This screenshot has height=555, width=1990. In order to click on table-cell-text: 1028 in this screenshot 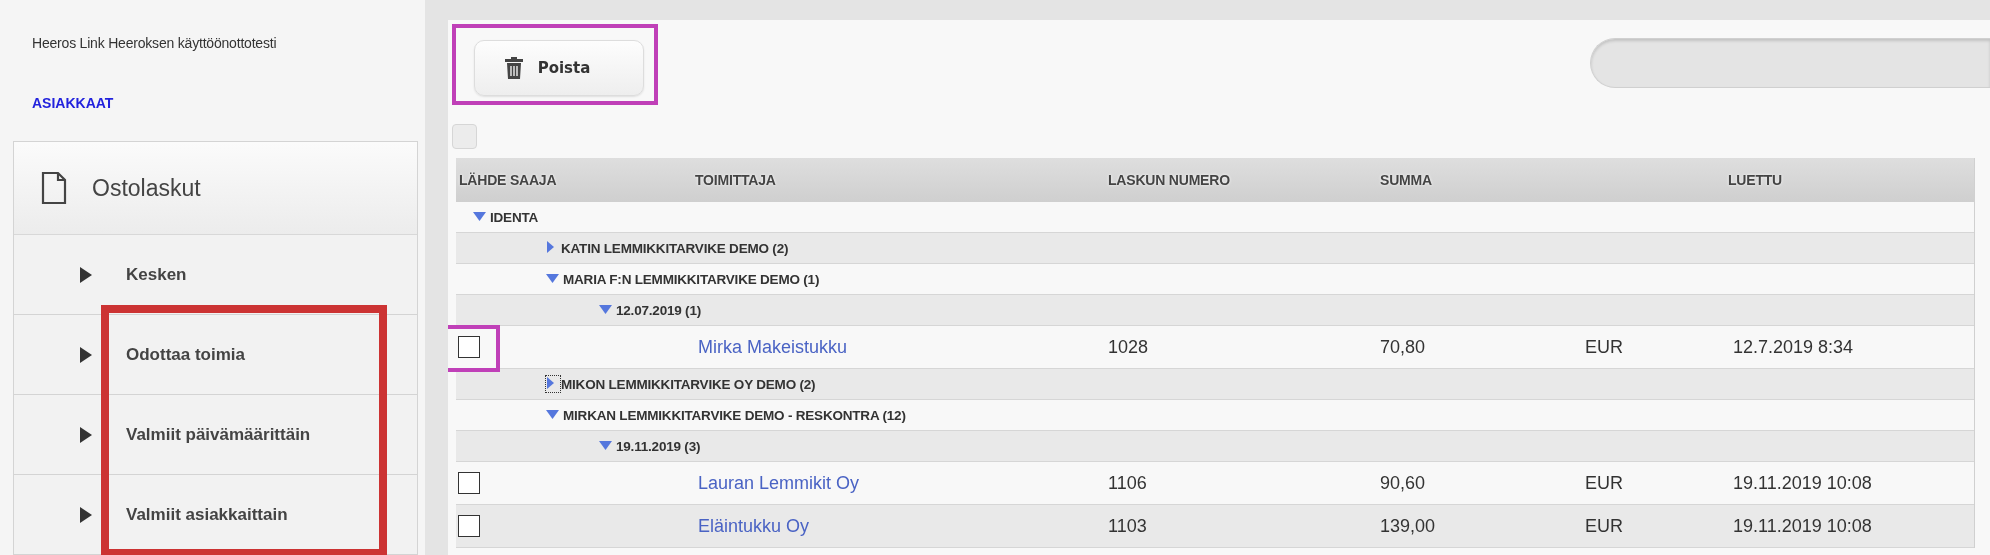, I will do `click(1129, 347)`.